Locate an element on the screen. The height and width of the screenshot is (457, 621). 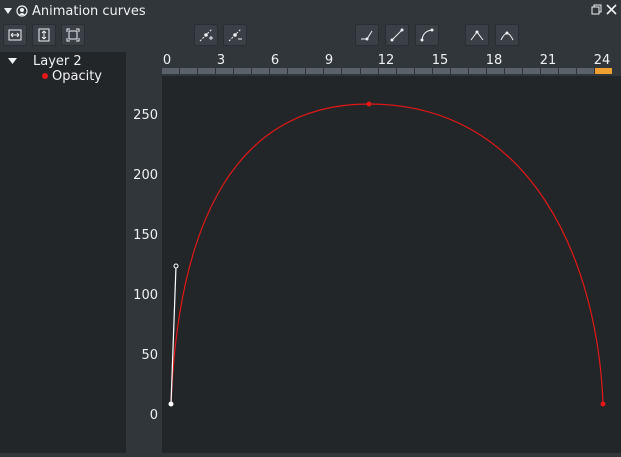
y-tick-label: 200 is located at coordinates (145, 175).